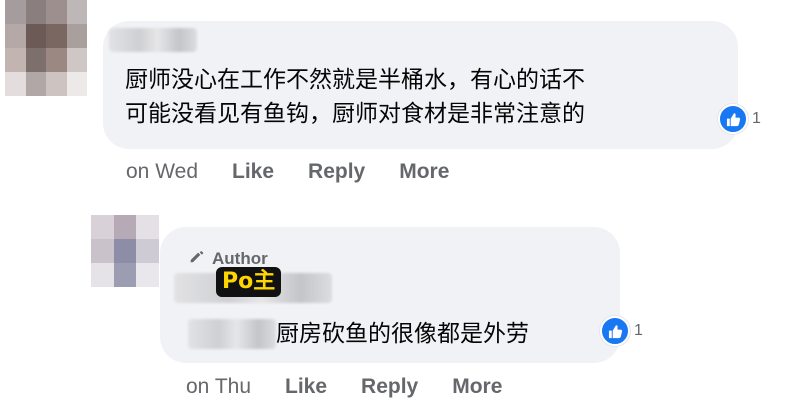  What do you see at coordinates (162, 172) in the screenshot?
I see `comment-timestamp: on Wed` at bounding box center [162, 172].